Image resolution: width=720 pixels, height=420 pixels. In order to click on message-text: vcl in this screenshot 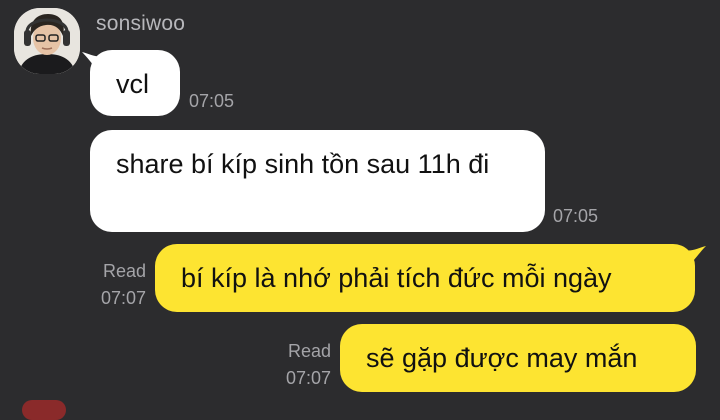, I will do `click(132, 84)`.